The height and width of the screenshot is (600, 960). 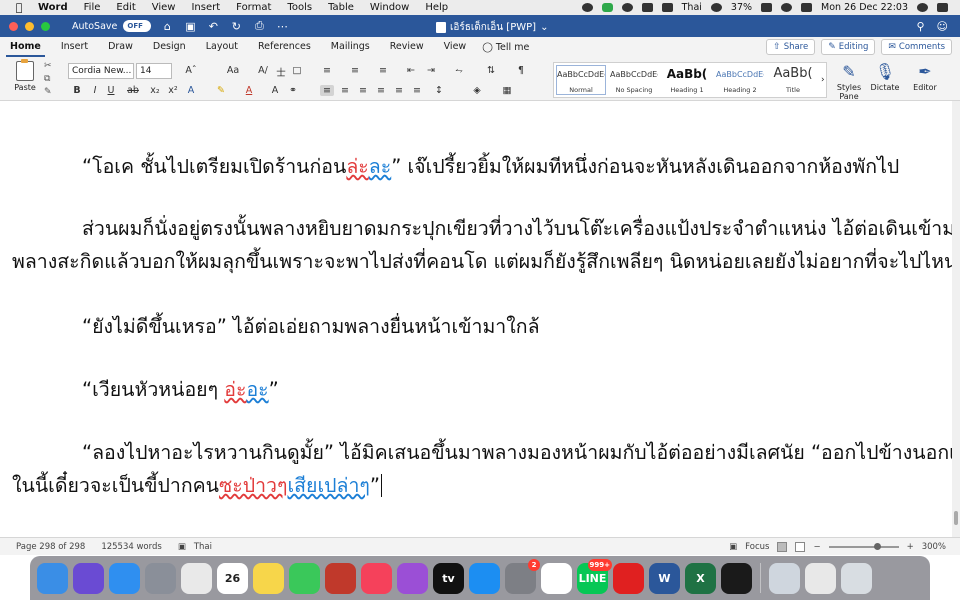 What do you see at coordinates (607, 7) in the screenshot?
I see `line-icon` at bounding box center [607, 7].